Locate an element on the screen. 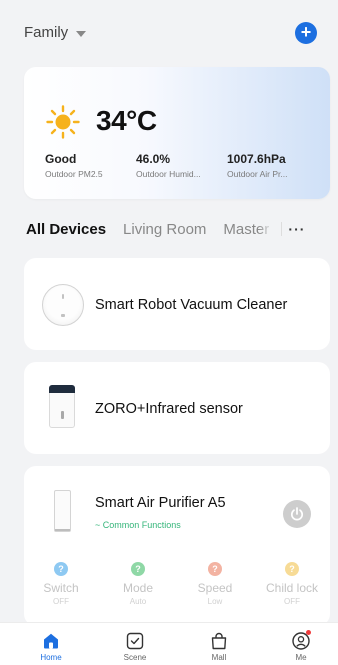 This screenshot has height=665, width=338. power-icon is located at coordinates (297, 514).